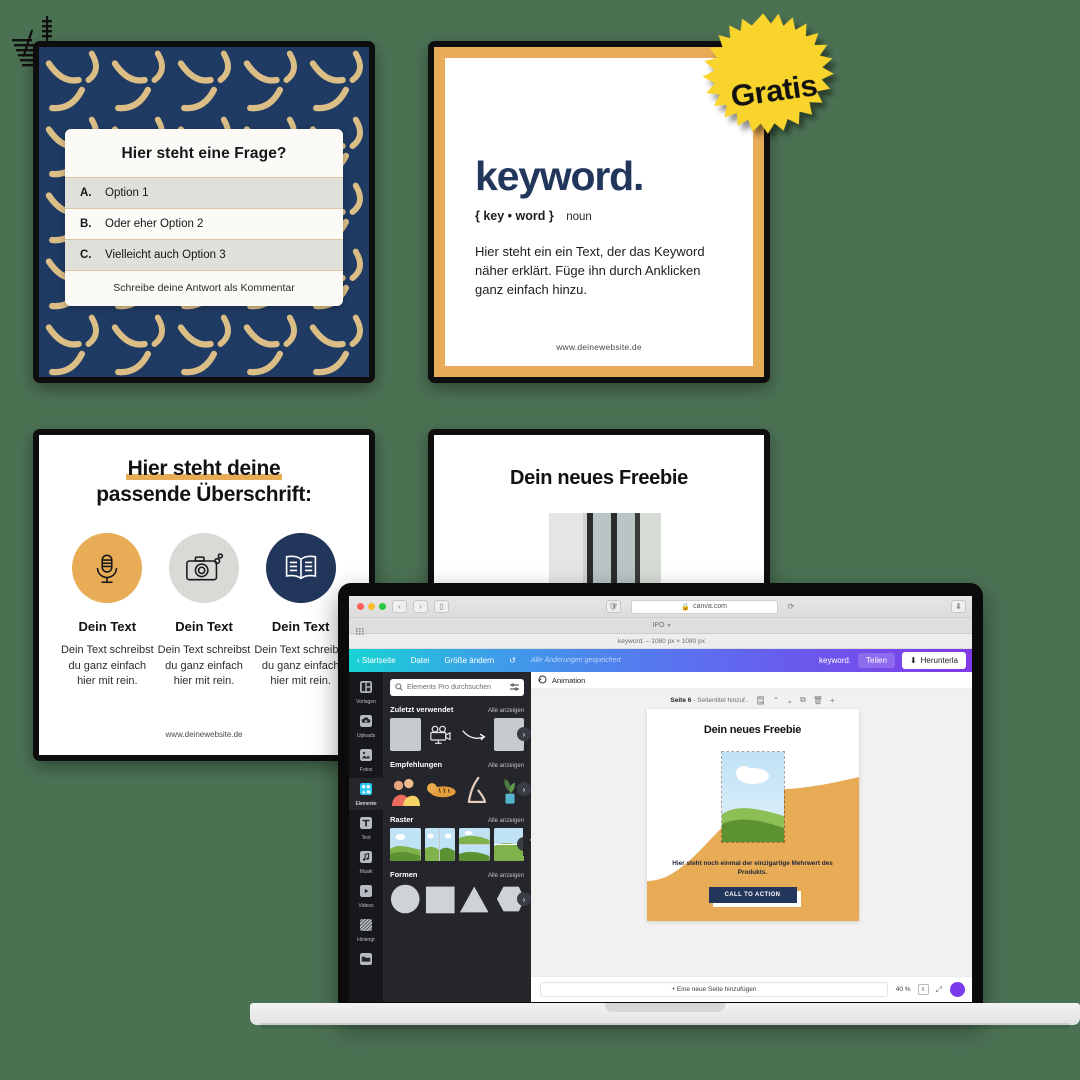 This screenshot has width=1080, height=1080. I want to click on chevron-up-icon: ⌃, so click(776, 700).